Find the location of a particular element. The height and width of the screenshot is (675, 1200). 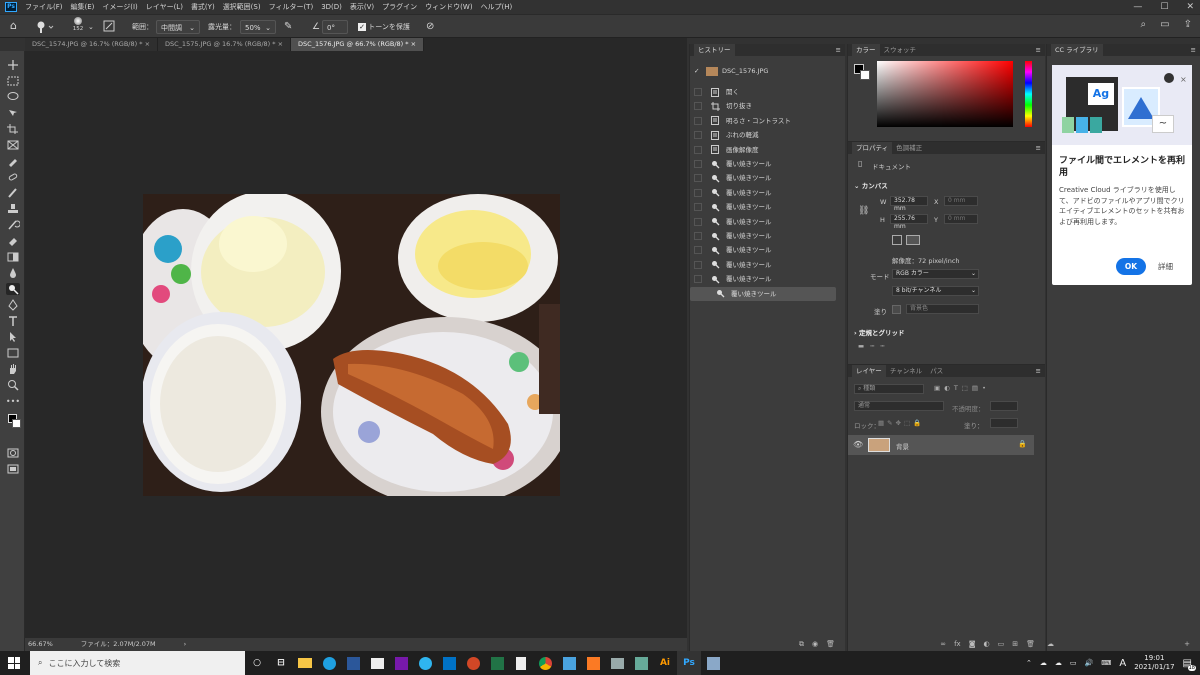

group-icon: ▭ is located at coordinates (1001, 644).